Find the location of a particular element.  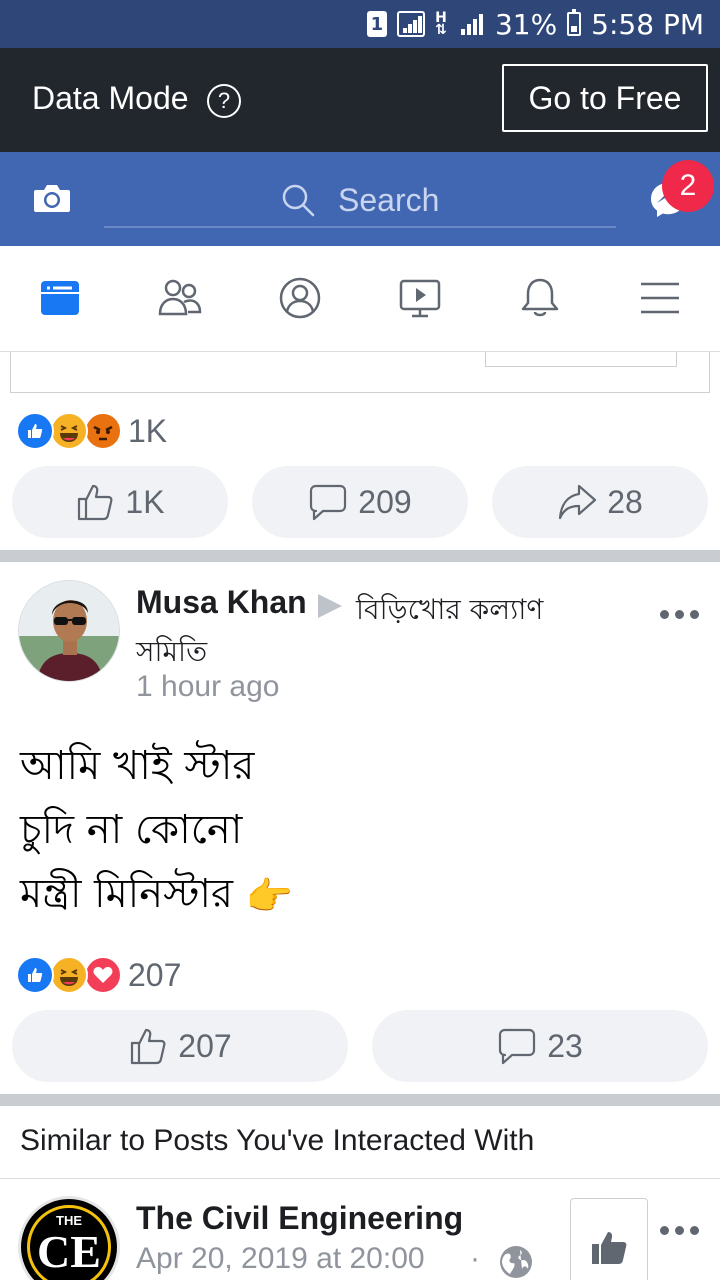

signal-sim1-icon is located at coordinates (410, 24).